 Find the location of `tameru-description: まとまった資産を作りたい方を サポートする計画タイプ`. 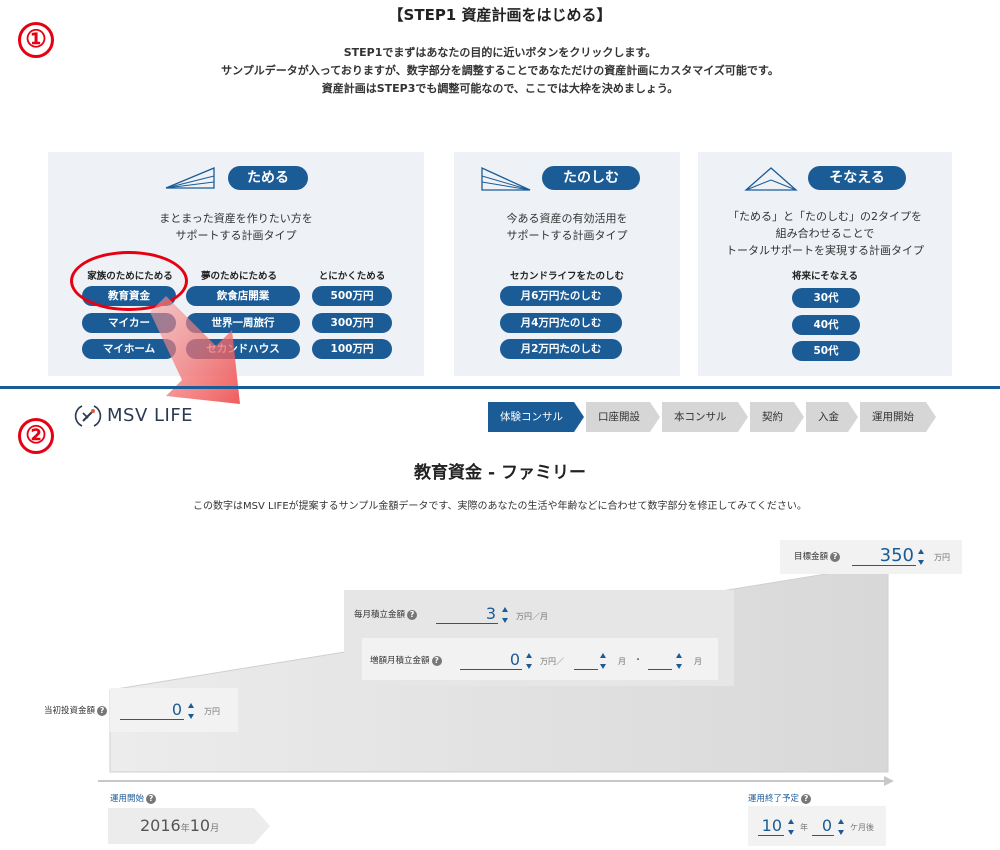

tameru-description: まとまった資産を作りたい方を サポートする計画タイプ is located at coordinates (236, 227).